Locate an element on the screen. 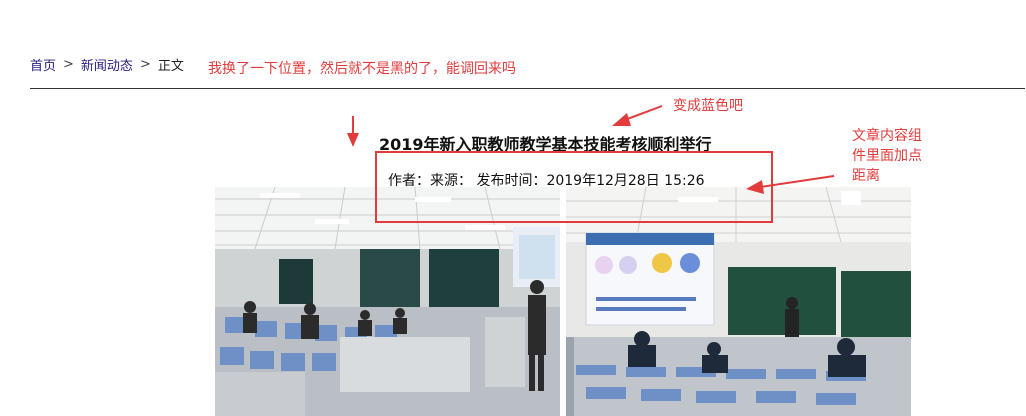 The image size is (1026, 416). annotation-arrow-meta-head is located at coordinates (755, 187).